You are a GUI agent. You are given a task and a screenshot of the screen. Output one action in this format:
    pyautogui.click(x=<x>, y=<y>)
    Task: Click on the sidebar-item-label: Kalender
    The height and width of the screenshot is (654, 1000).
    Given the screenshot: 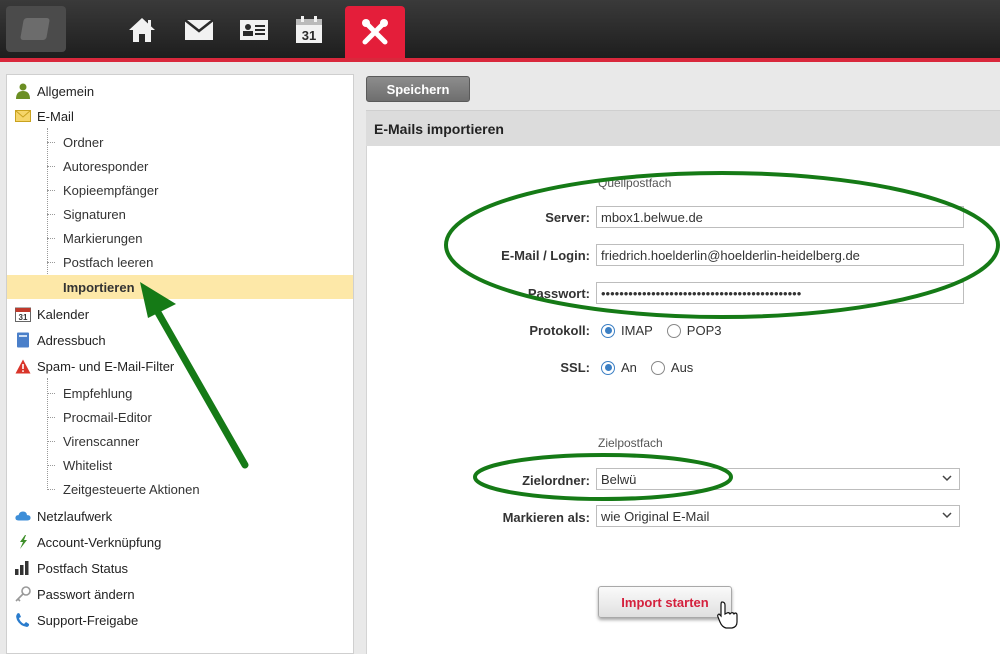 What is the action you would take?
    pyautogui.click(x=63, y=314)
    